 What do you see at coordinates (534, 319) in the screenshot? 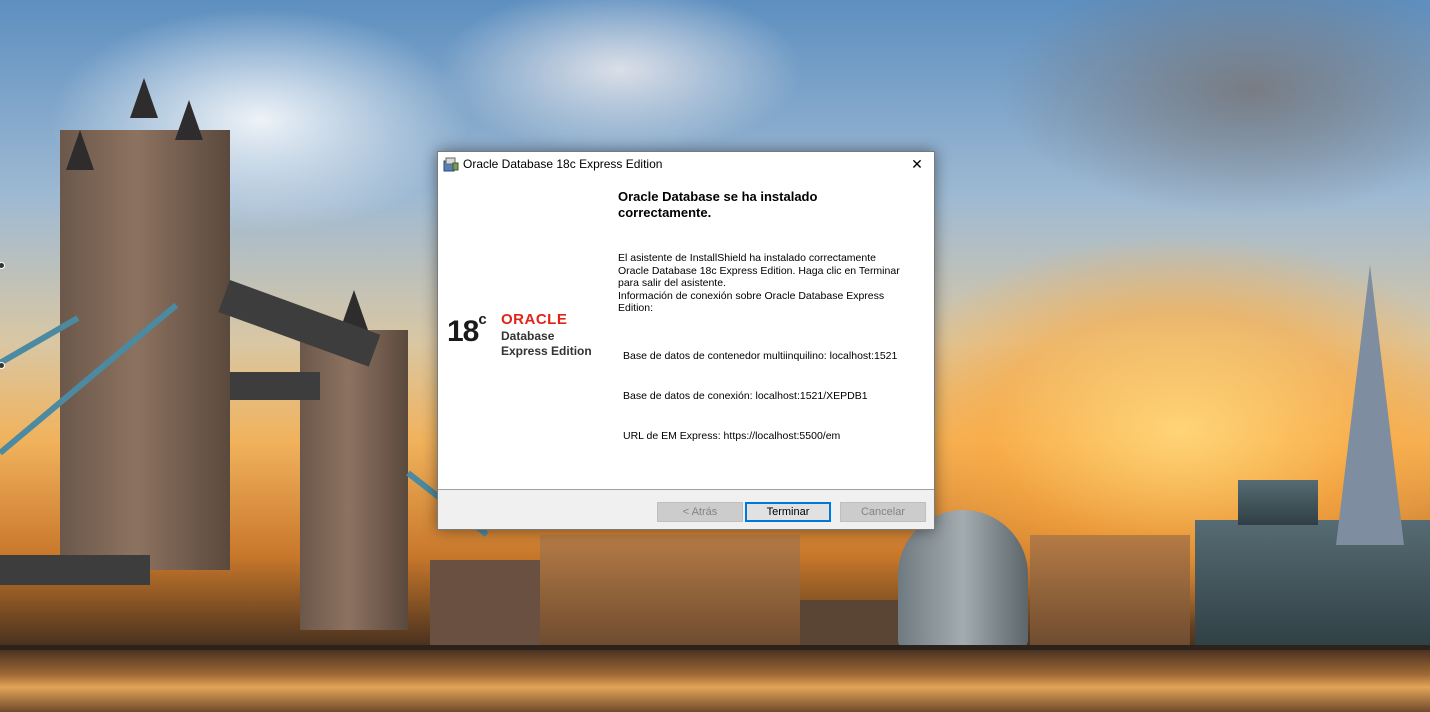
I see `logo-brand: ORACLE` at bounding box center [534, 319].